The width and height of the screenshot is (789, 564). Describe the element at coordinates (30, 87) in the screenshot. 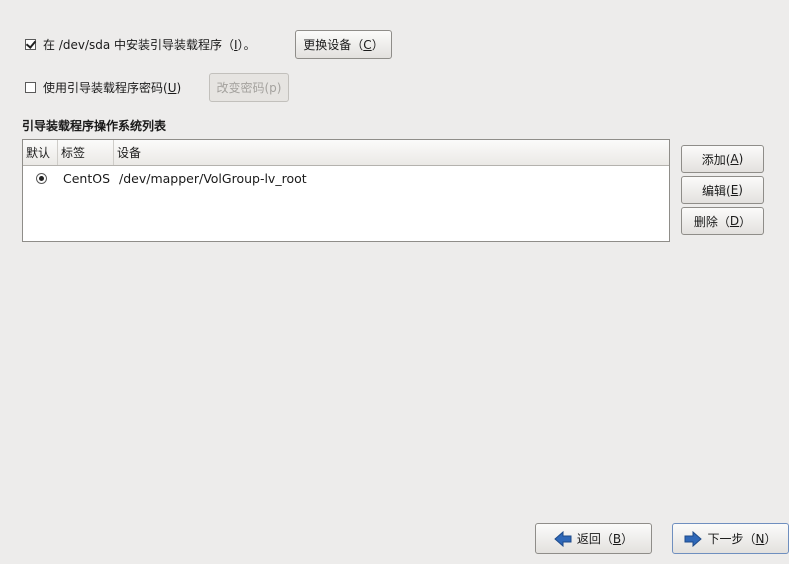

I see `bootloader-password-checkbox` at that location.